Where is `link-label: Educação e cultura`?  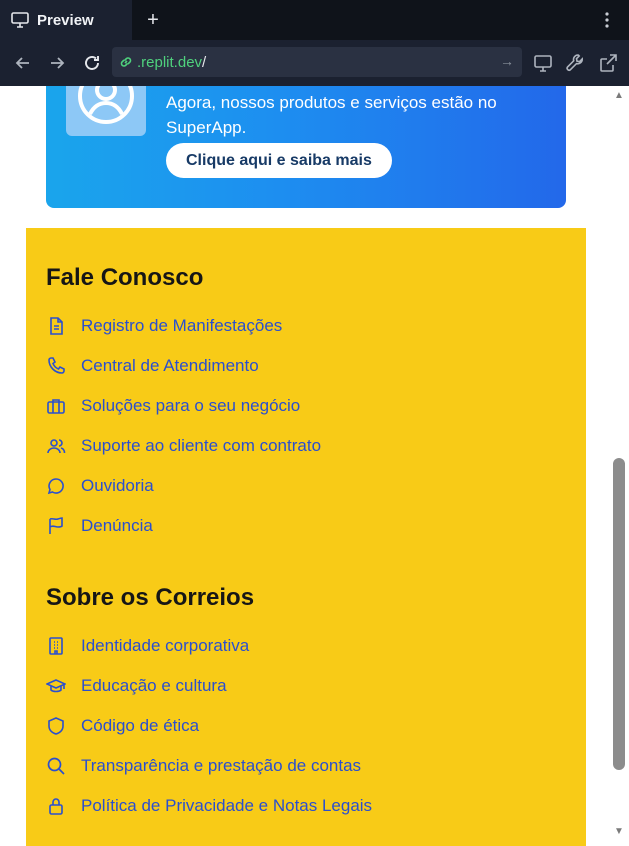 link-label: Educação e cultura is located at coordinates (154, 685).